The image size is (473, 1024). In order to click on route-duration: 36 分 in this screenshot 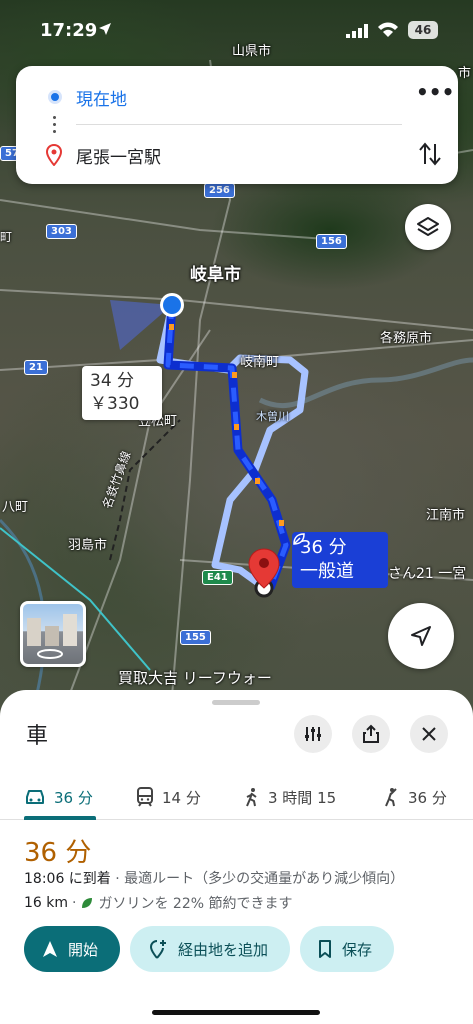, I will do `click(58, 853)`.